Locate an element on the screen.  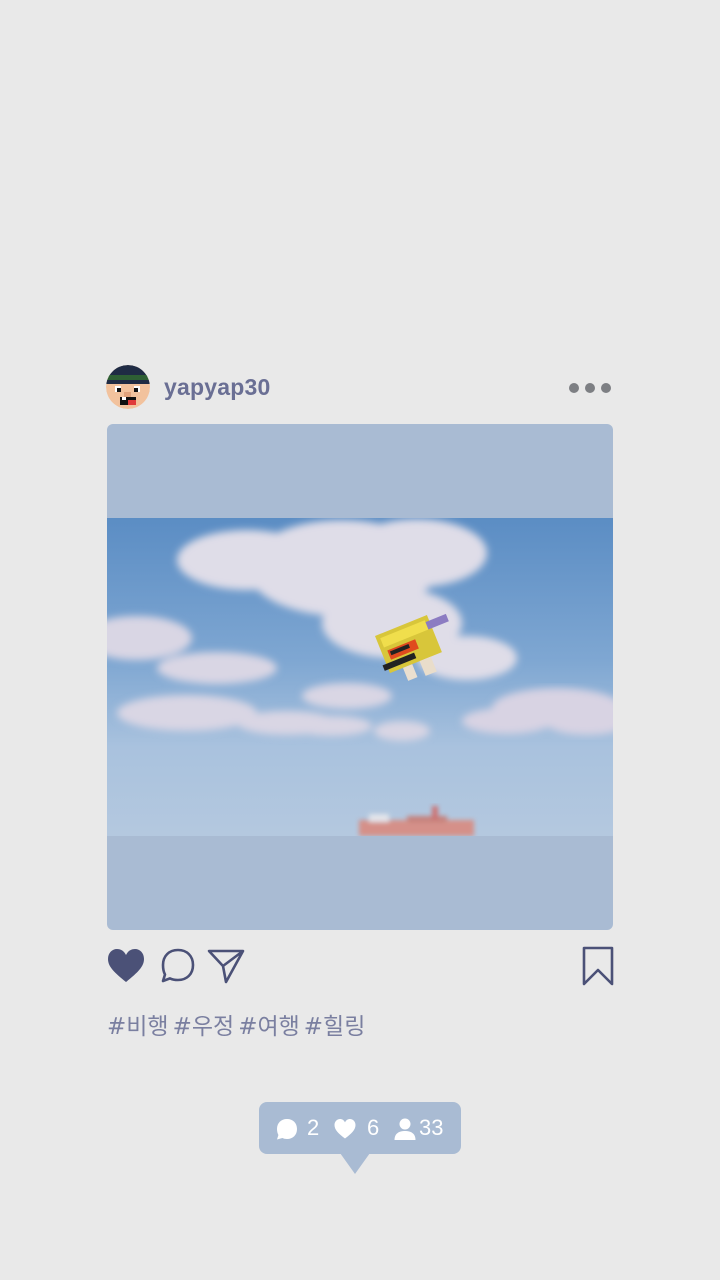
activity-stats-bubble: 2 6 33 is located at coordinates (360, 1128).